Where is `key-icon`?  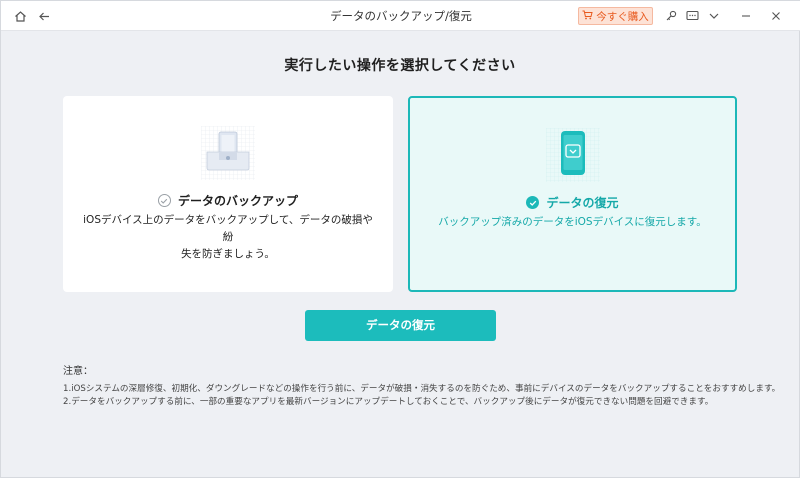
key-icon is located at coordinates (671, 16).